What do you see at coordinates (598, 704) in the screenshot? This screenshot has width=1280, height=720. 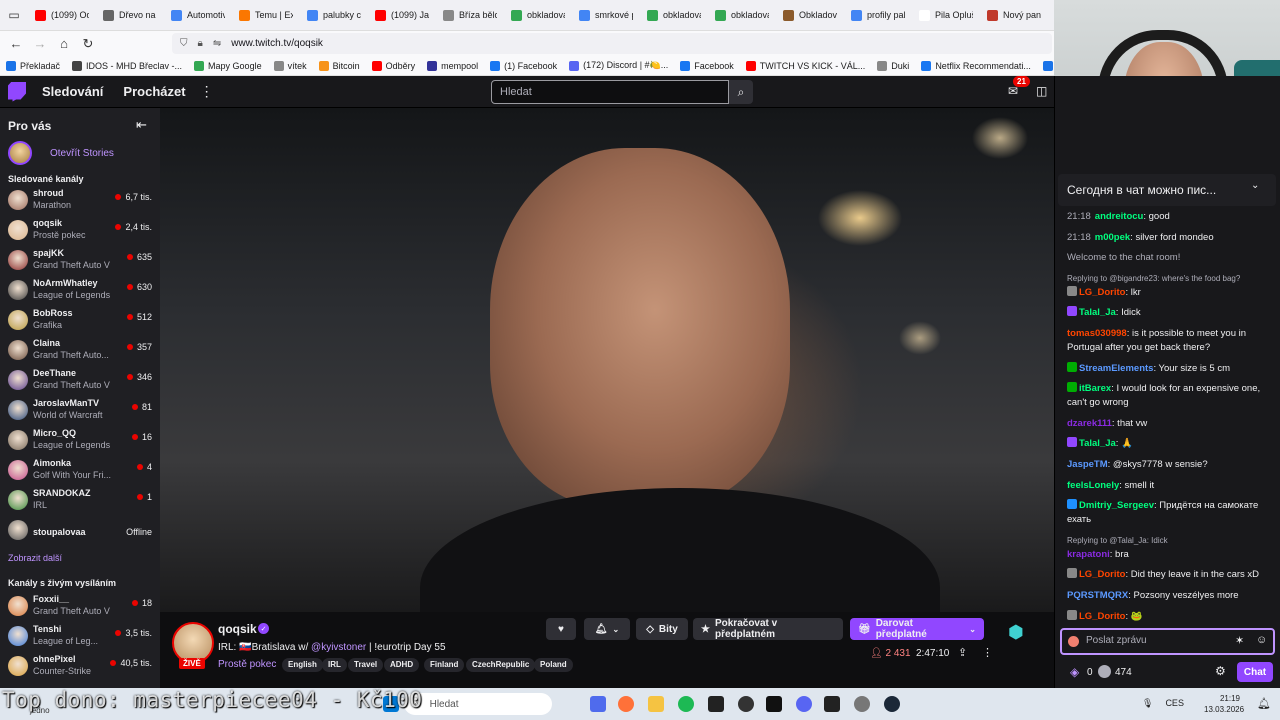 I see `task-view-icon` at bounding box center [598, 704].